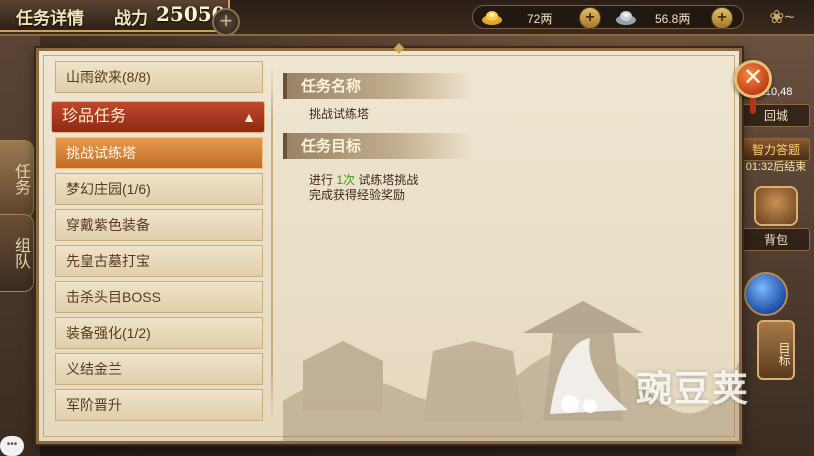 This screenshot has height=456, width=814. I want to click on page-title: 任务详情, so click(50, 19).